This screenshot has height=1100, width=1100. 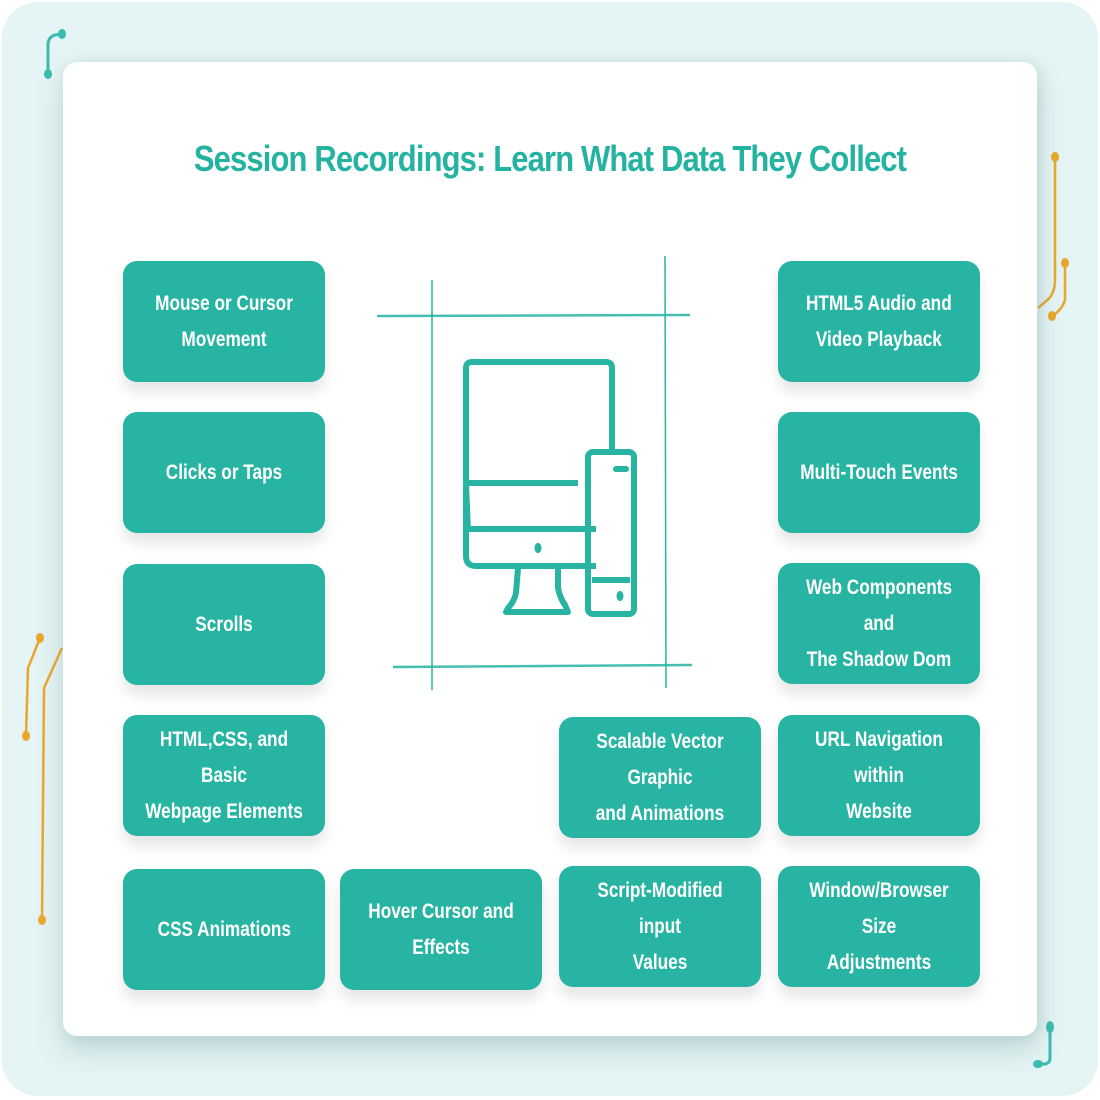 I want to click on card-clicks-taps: Clicks or Taps, so click(x=224, y=472).